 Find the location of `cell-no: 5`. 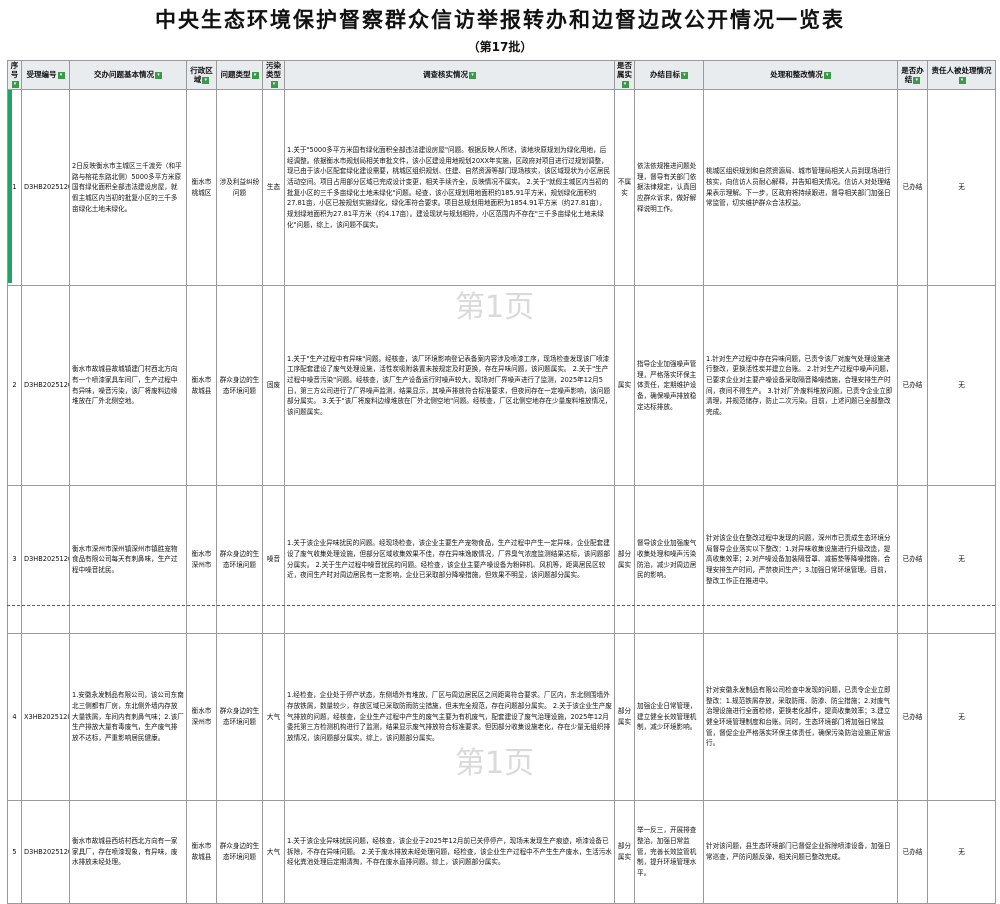

cell-no: 5 is located at coordinates (14, 852).